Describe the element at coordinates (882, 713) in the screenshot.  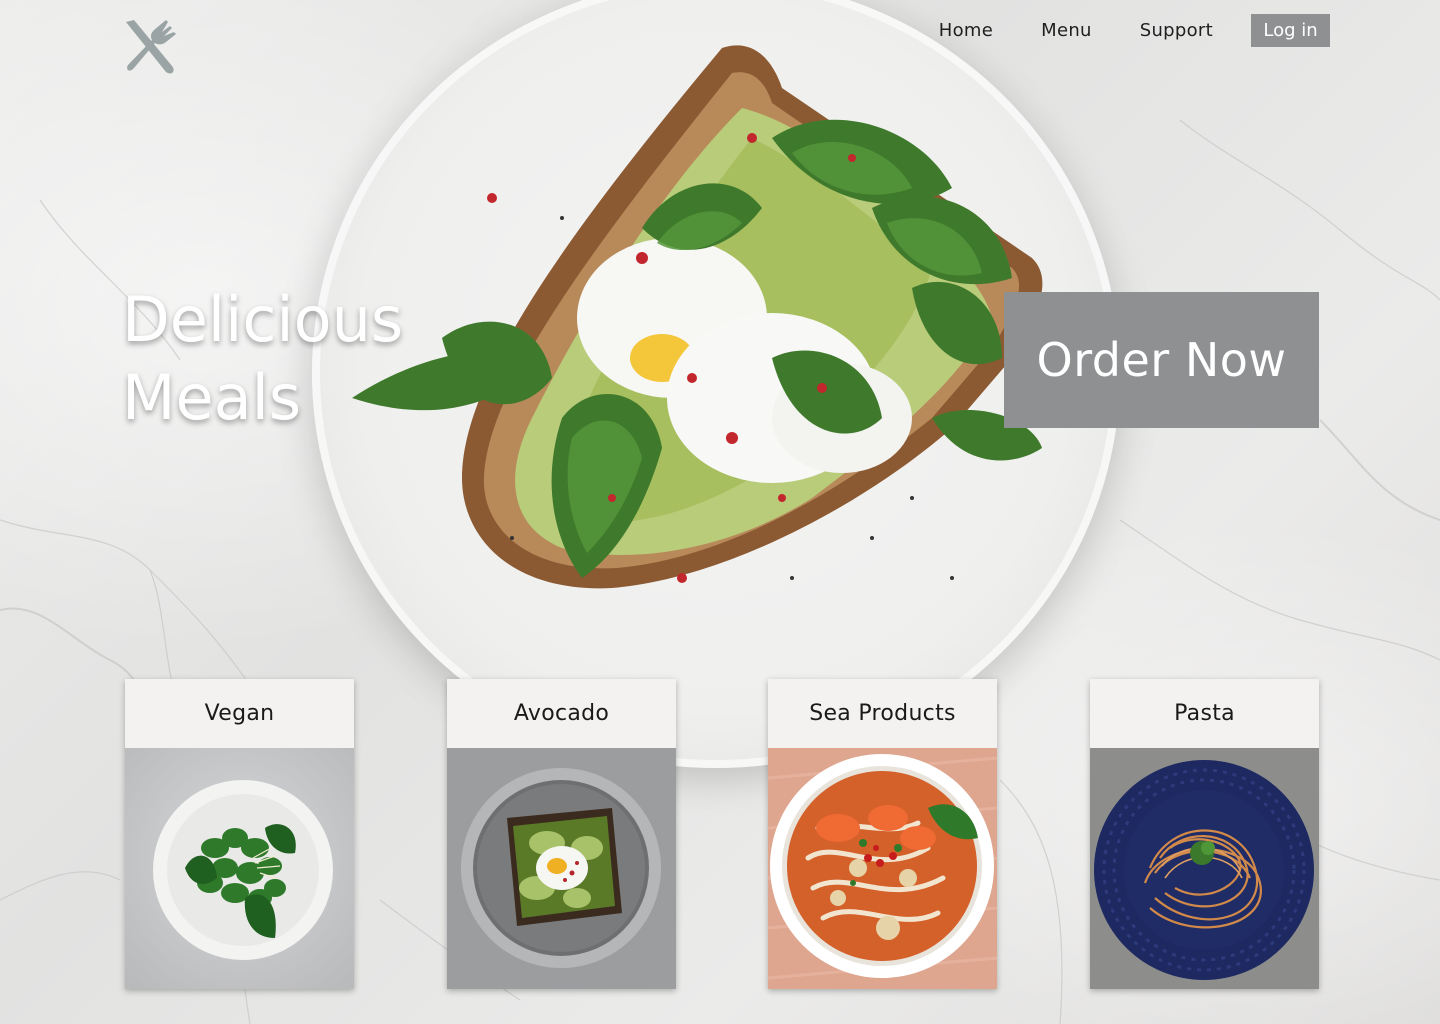
I see `category-card-title: Sea Products` at that location.